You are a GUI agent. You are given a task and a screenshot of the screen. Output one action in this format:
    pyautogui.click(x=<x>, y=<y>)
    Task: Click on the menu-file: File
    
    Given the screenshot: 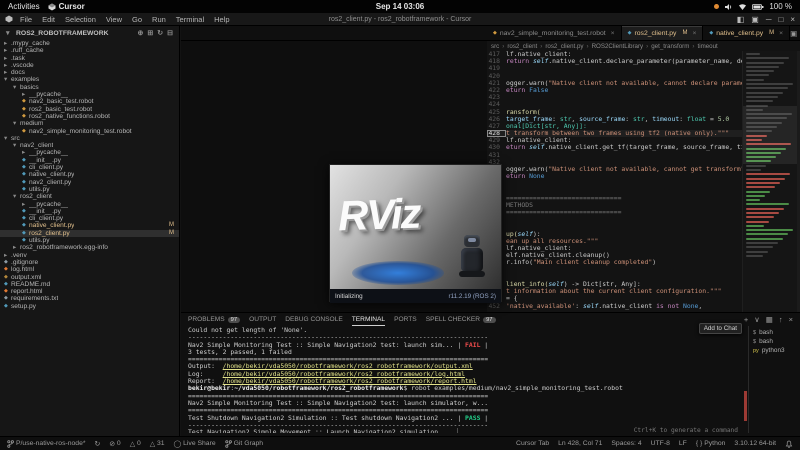 What is the action you would take?
    pyautogui.click(x=26, y=19)
    